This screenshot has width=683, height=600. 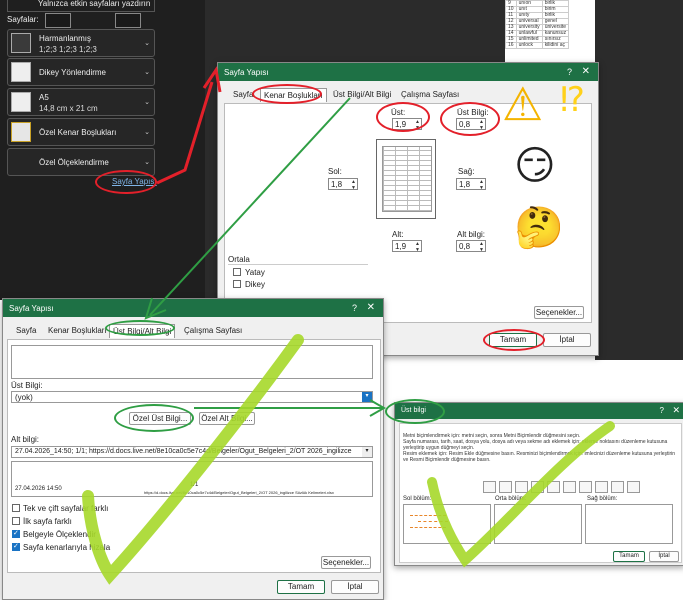 What do you see at coordinates (535, 166) in the screenshot?
I see `smirk-emoji-icon: 😏` at bounding box center [535, 166].